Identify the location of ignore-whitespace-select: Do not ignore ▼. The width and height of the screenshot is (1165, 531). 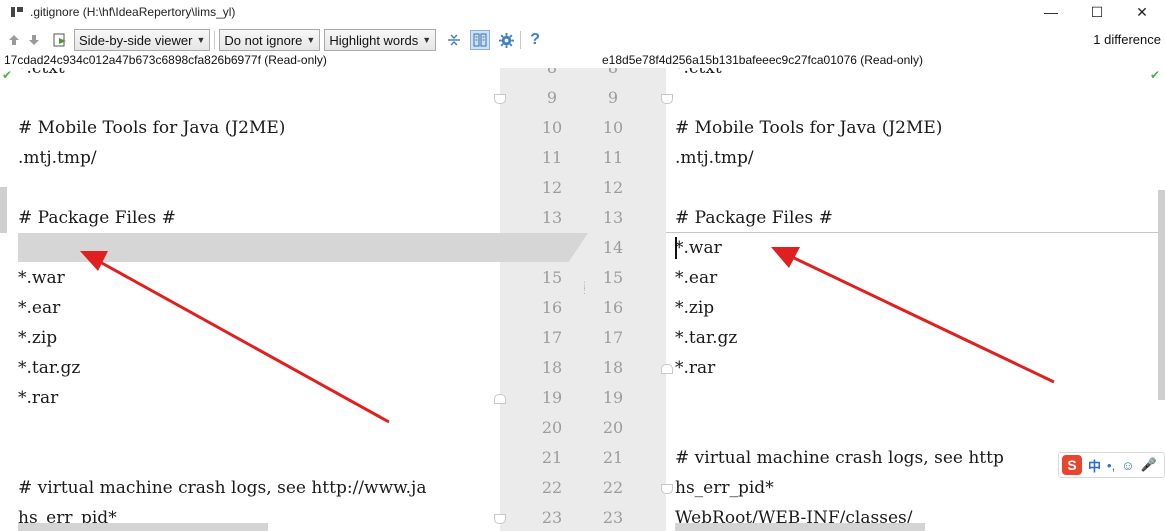
(270, 40).